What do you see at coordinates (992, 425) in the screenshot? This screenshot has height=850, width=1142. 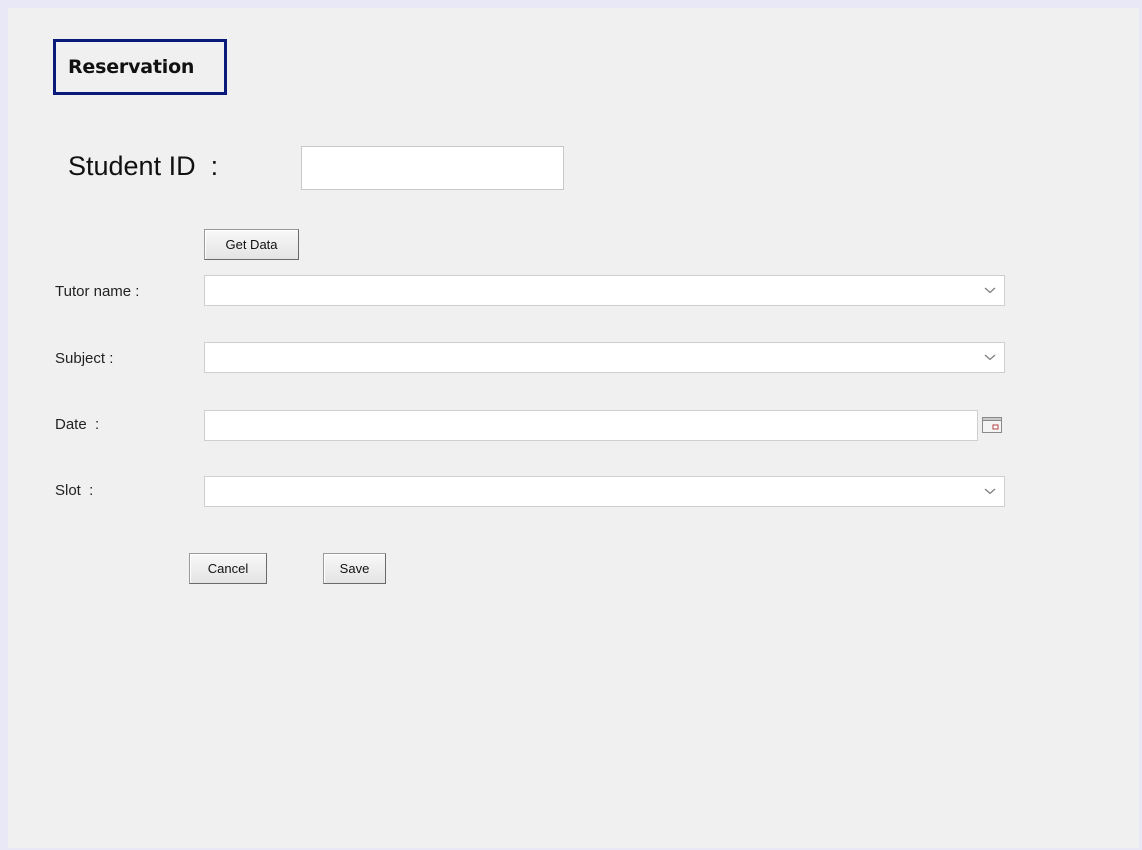 I see `calendar-icon` at bounding box center [992, 425].